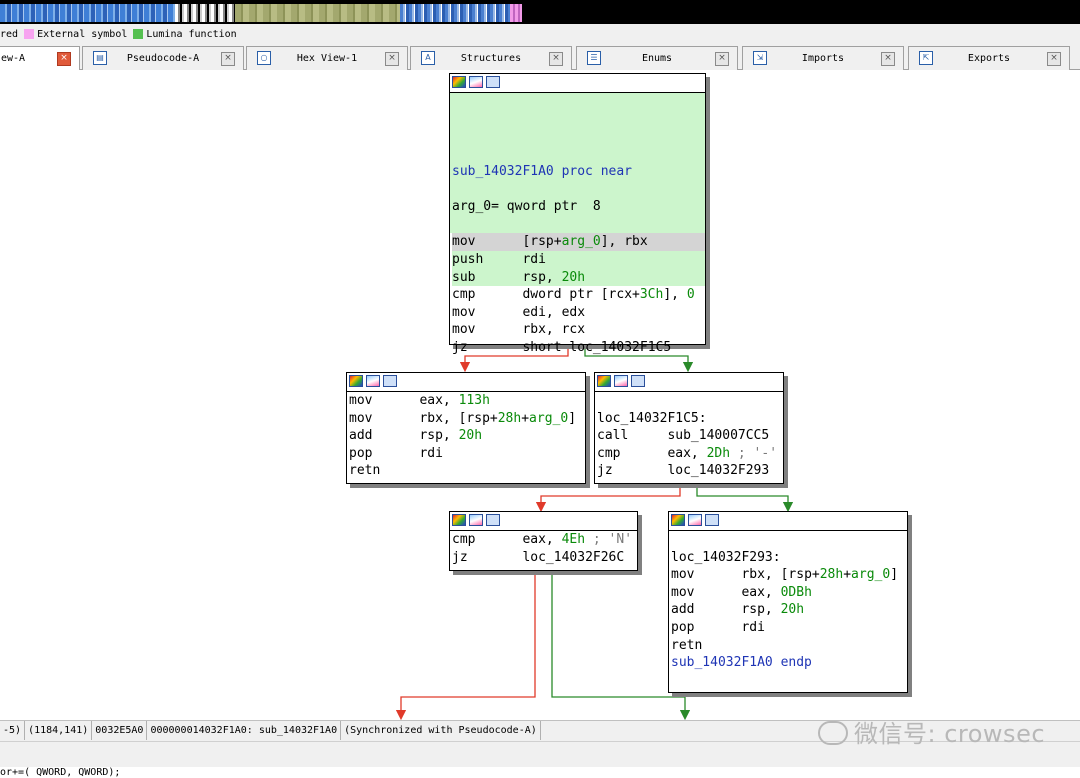 The image size is (1080, 778). I want to click on operands: rdi, so click(753, 627).